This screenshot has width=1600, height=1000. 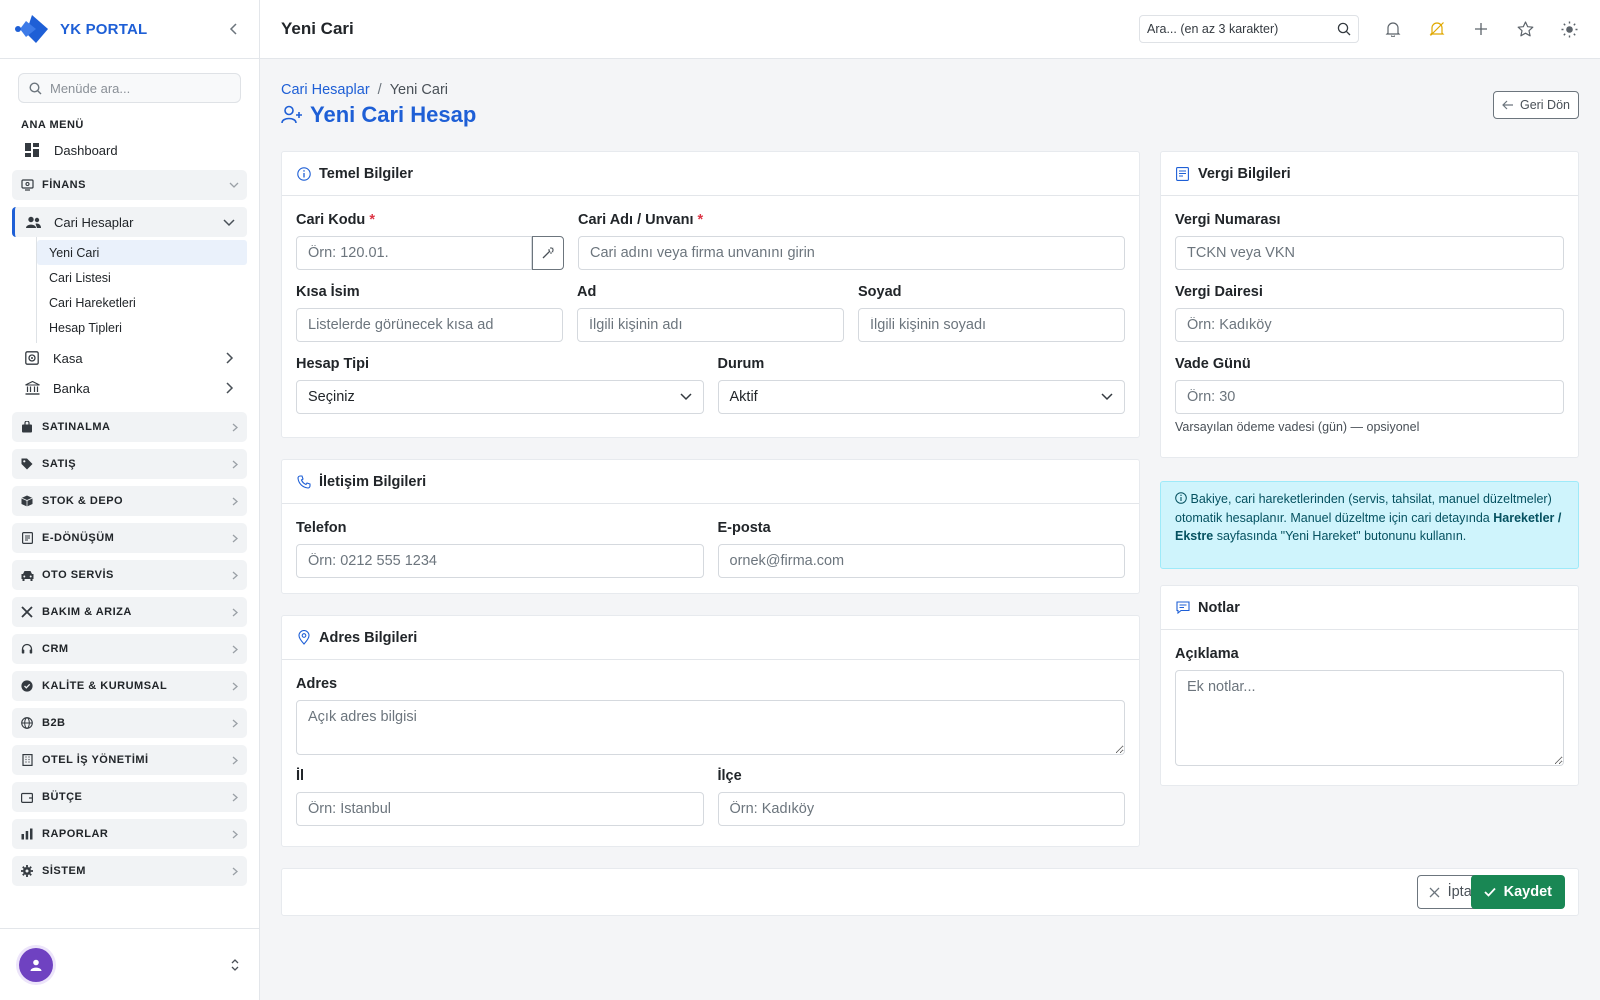 I want to click on vade-input, so click(x=1369, y=397).